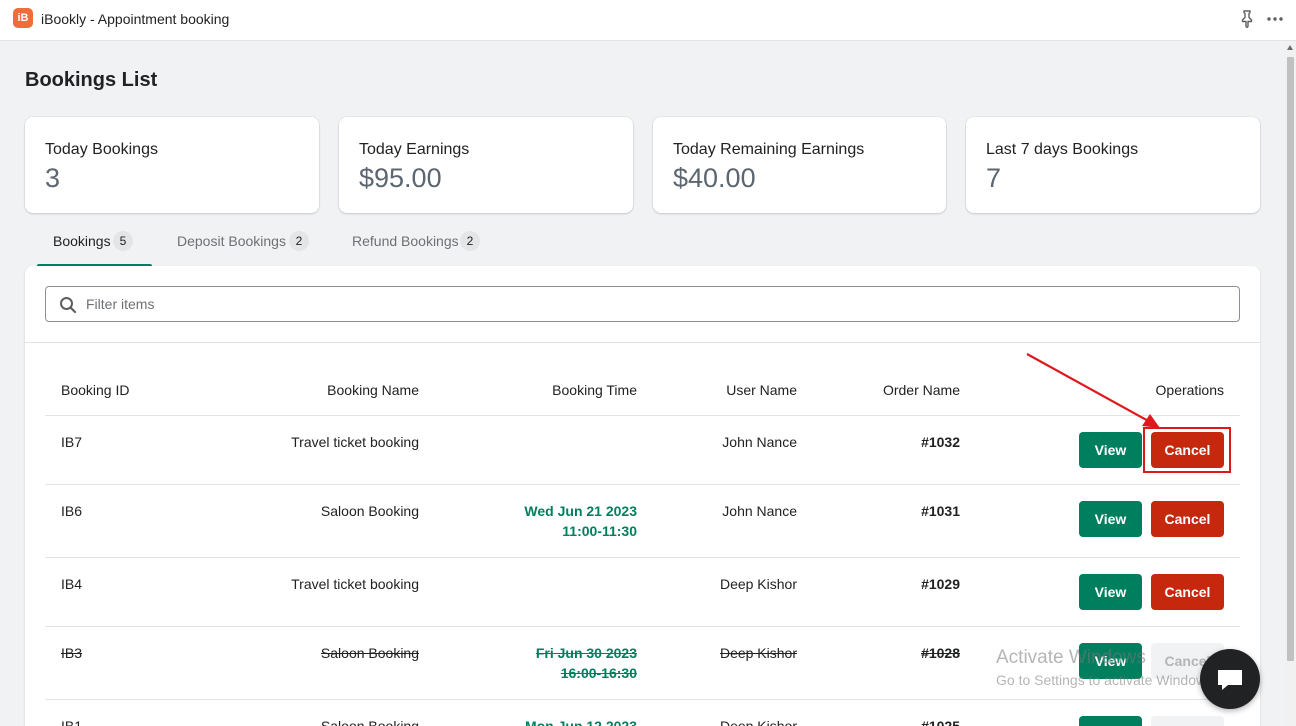 The height and width of the screenshot is (726, 1296). I want to click on chat-bubble-icon, so click(1230, 680).